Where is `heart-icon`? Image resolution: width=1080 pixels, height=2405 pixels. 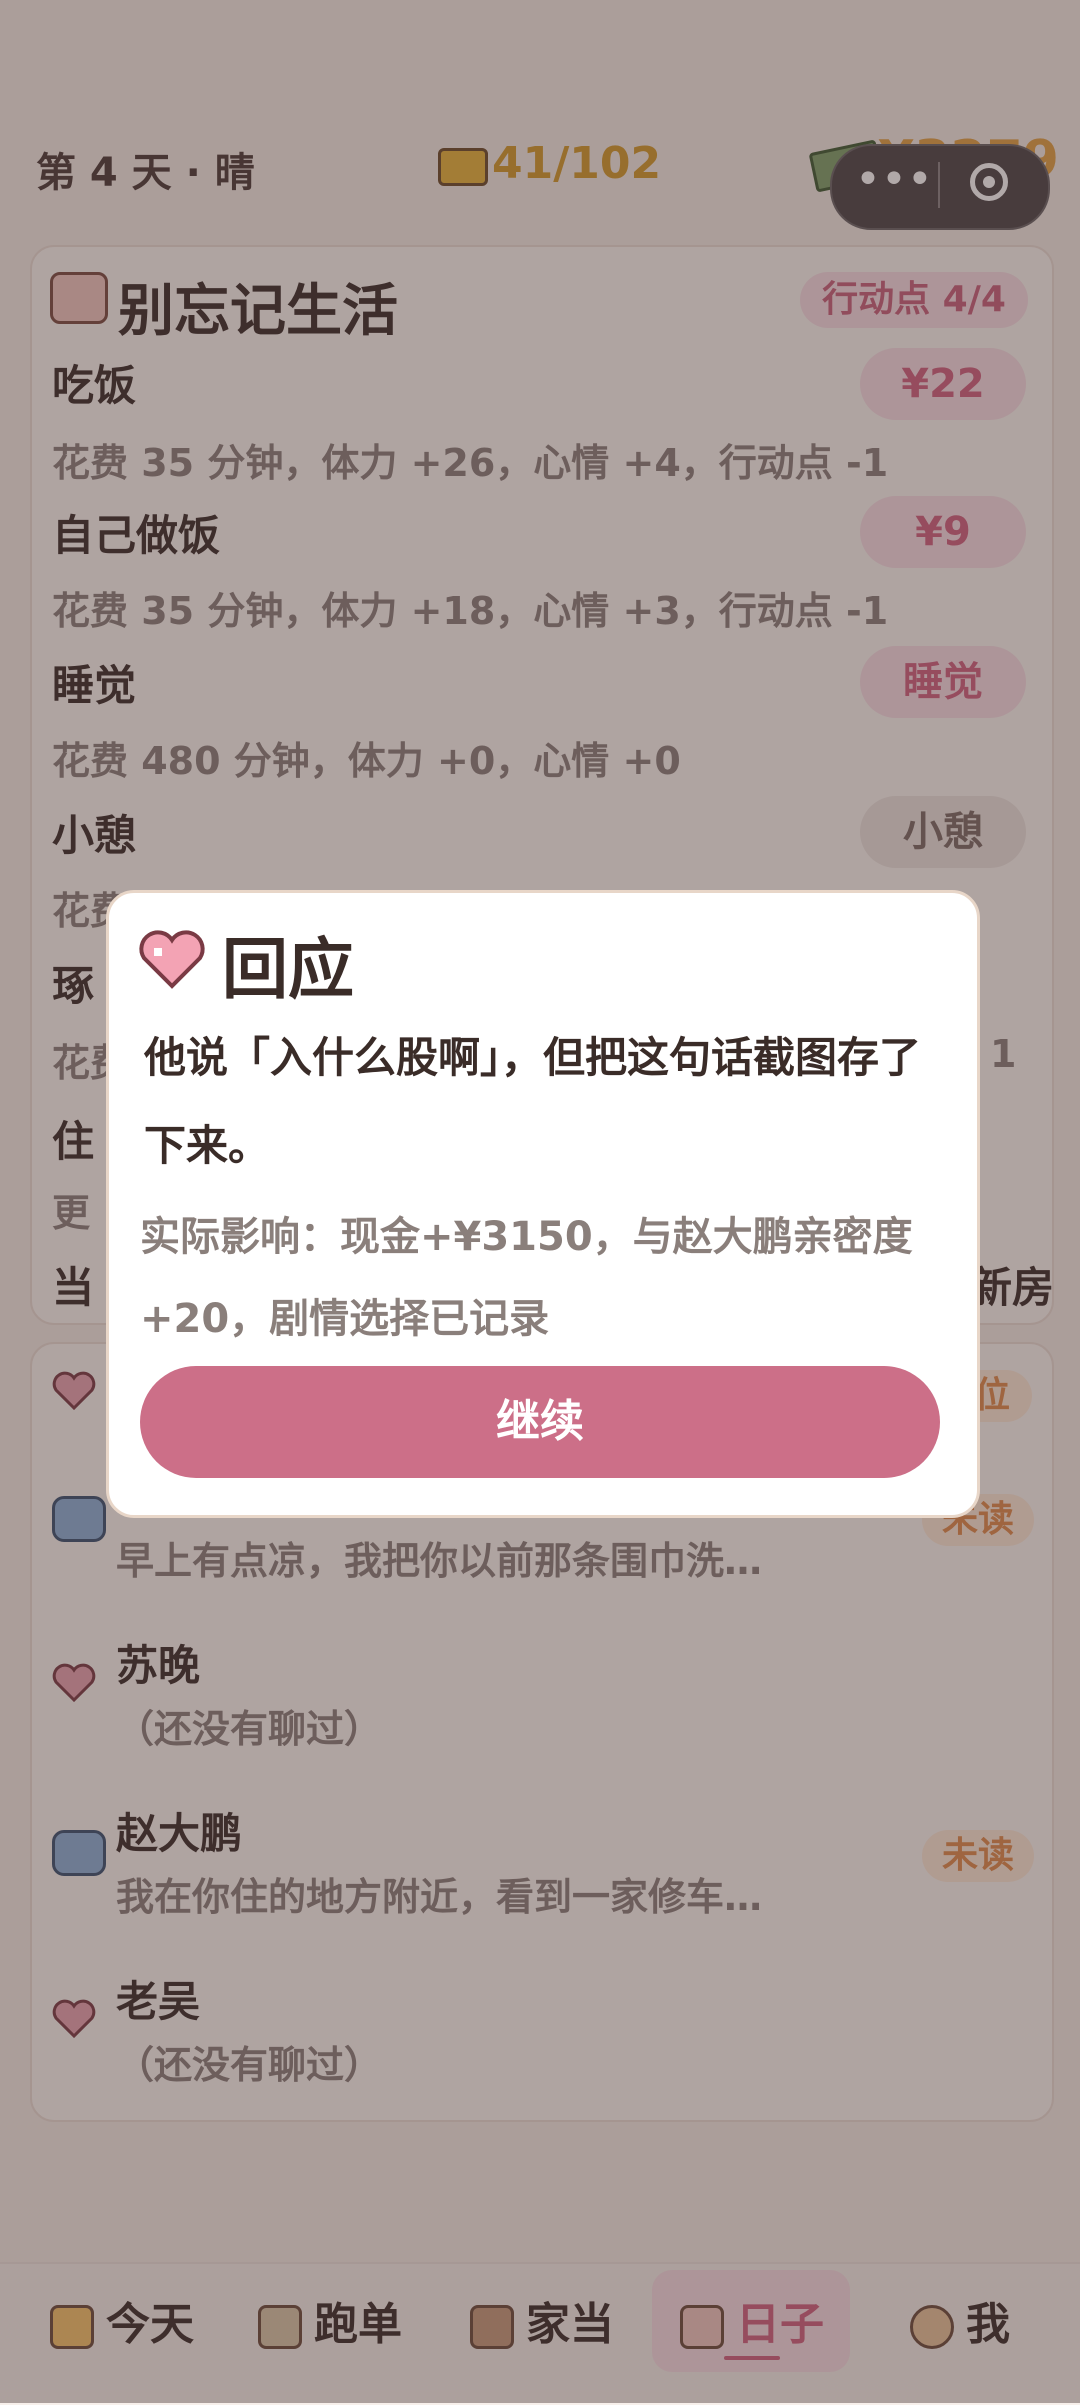
heart-icon is located at coordinates (172, 959).